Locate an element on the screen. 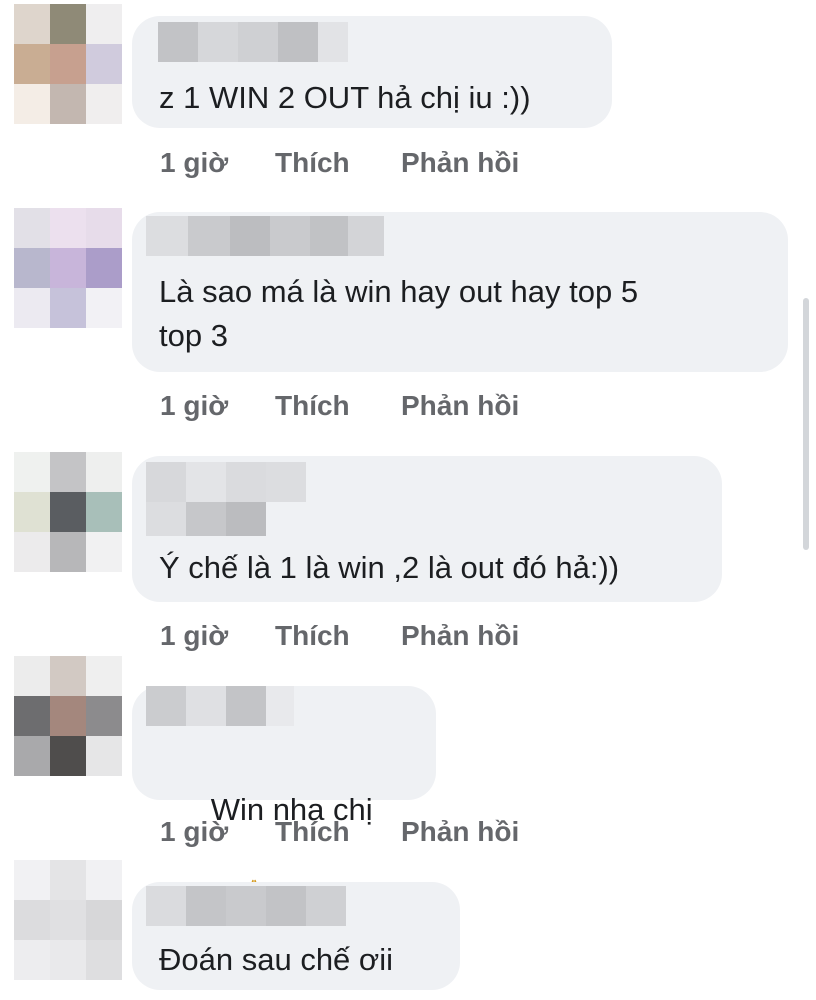 Image resolution: width=816 pixels, height=1000 pixels. comment-bubble: z 1 WIN 2 OUT hả chị iu :)) is located at coordinates (372, 72).